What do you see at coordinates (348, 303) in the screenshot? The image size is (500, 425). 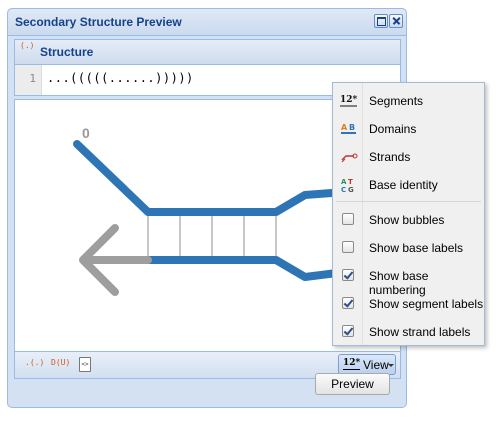 I see `checkbox-show-segment-labels` at bounding box center [348, 303].